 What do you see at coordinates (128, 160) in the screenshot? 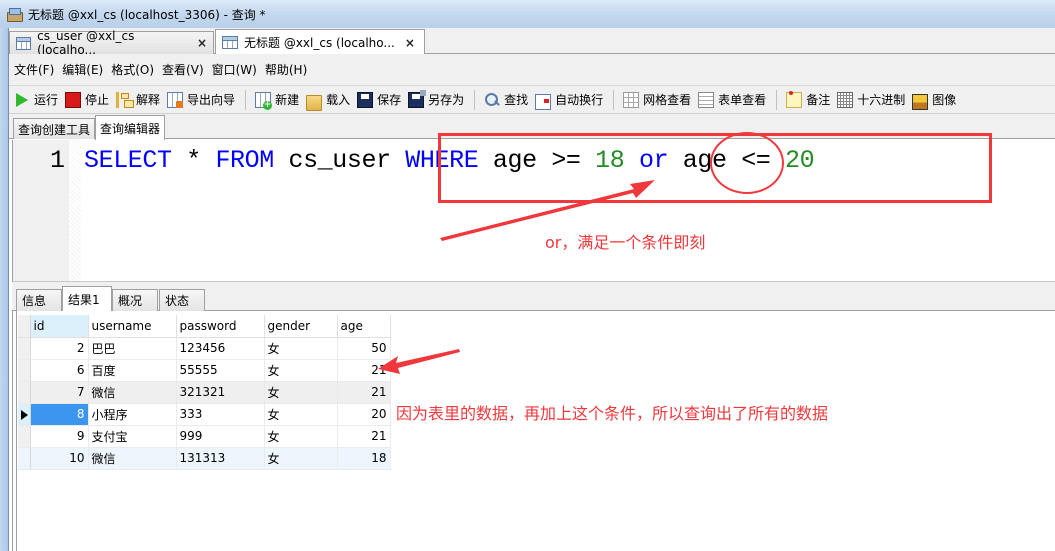
I see `keyword-select: SELECT` at bounding box center [128, 160].